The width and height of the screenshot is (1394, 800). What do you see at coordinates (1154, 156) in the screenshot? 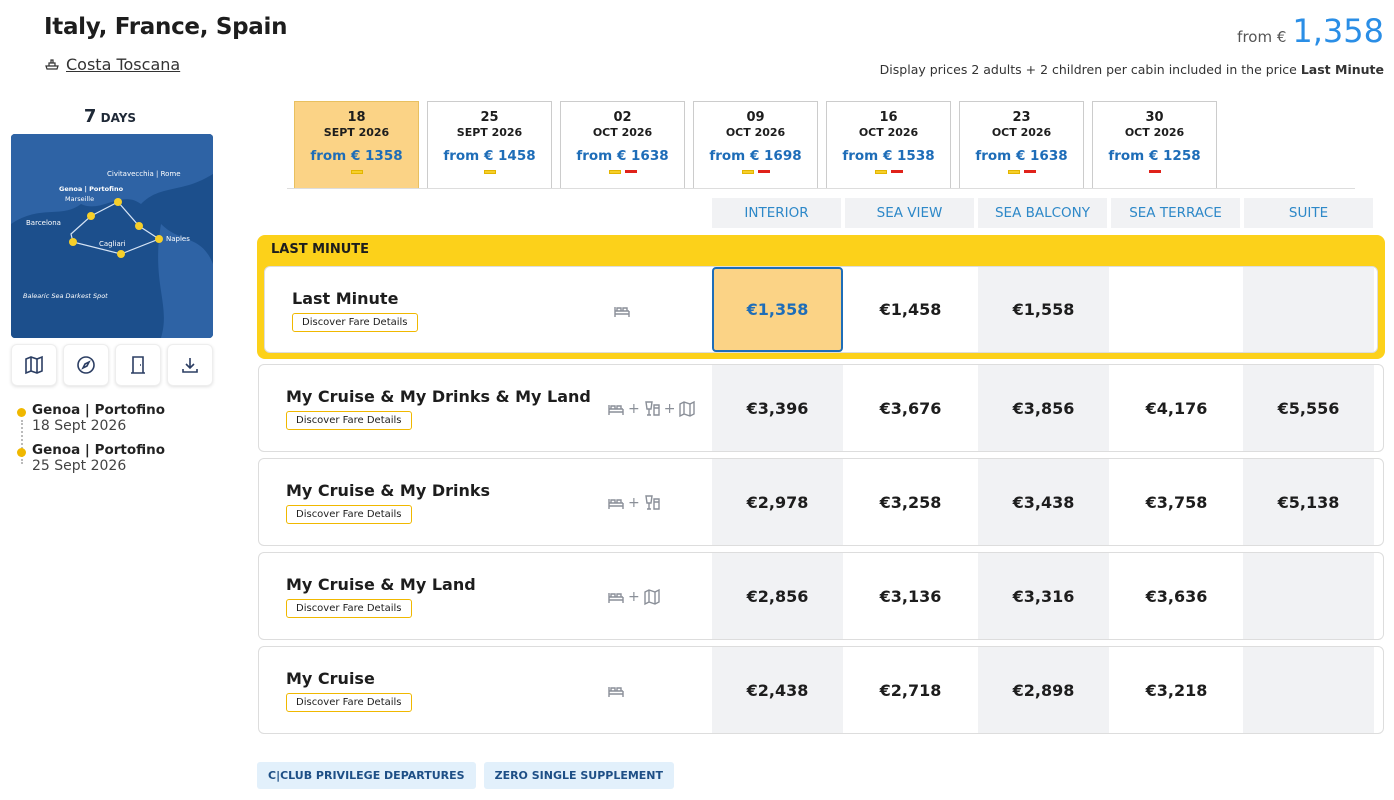
I see `date-tab-price: from € 1258` at bounding box center [1154, 156].